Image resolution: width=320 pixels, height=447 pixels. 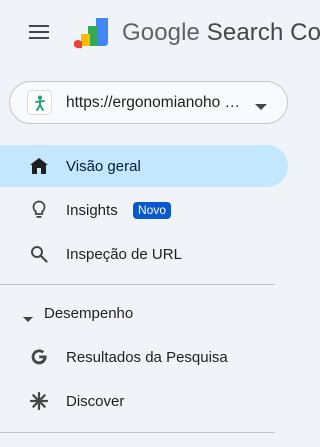 I want to click on product-name-rest: Search Co, so click(x=260, y=32).